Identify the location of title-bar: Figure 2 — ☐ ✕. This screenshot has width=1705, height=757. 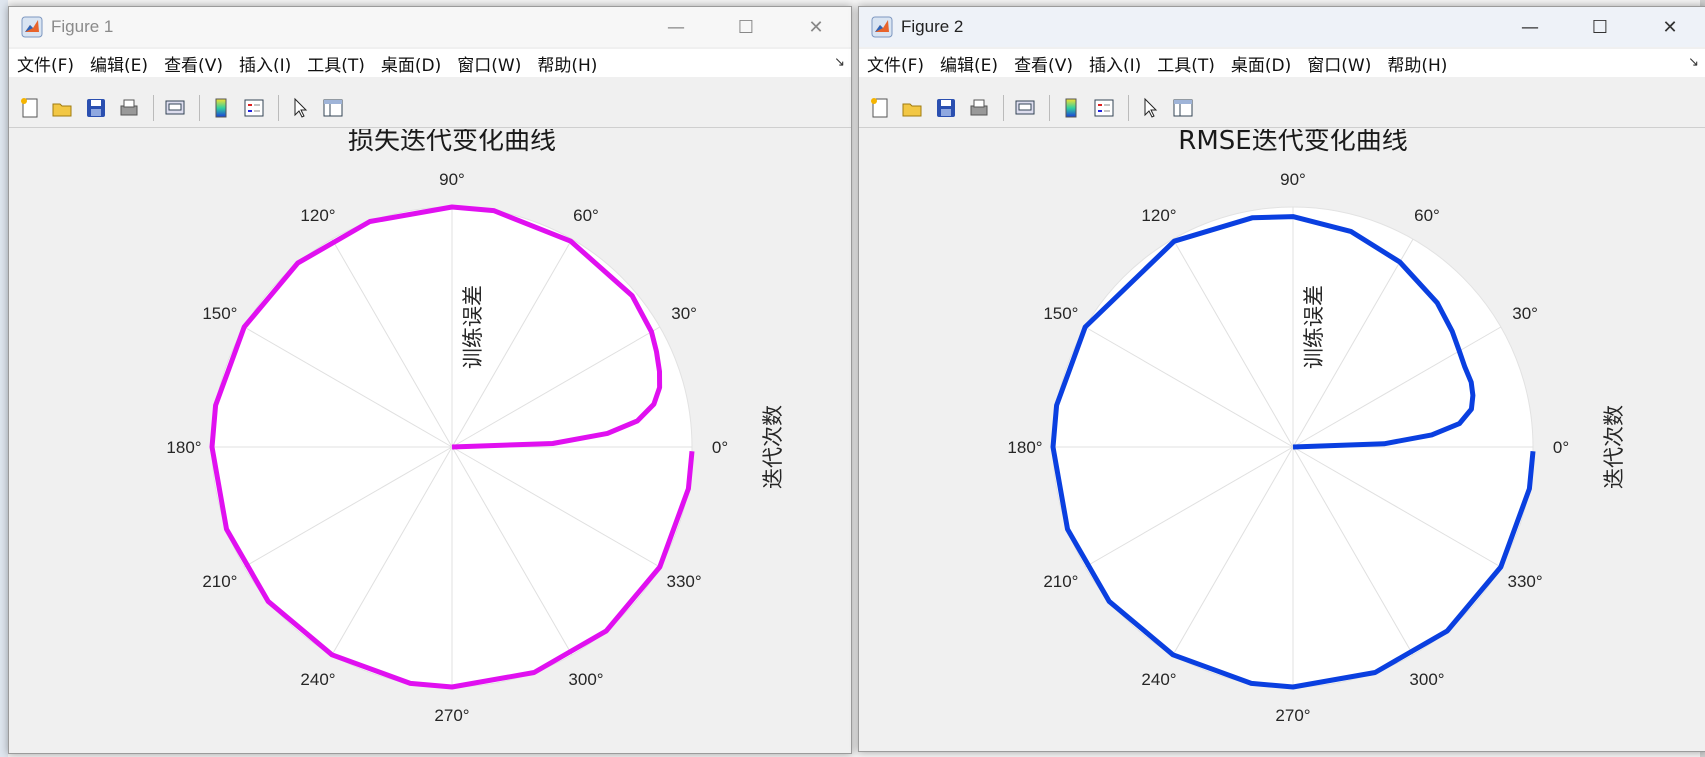
(1282, 27).